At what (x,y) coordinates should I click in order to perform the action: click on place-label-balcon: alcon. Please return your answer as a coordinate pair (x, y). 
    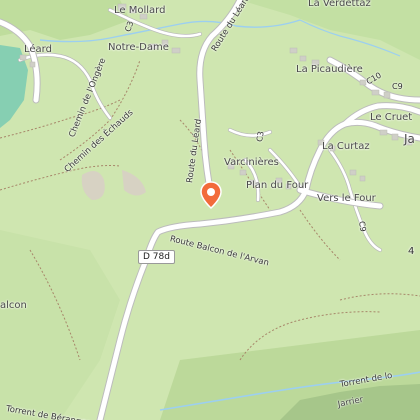
    Looking at the image, I should click on (13, 305).